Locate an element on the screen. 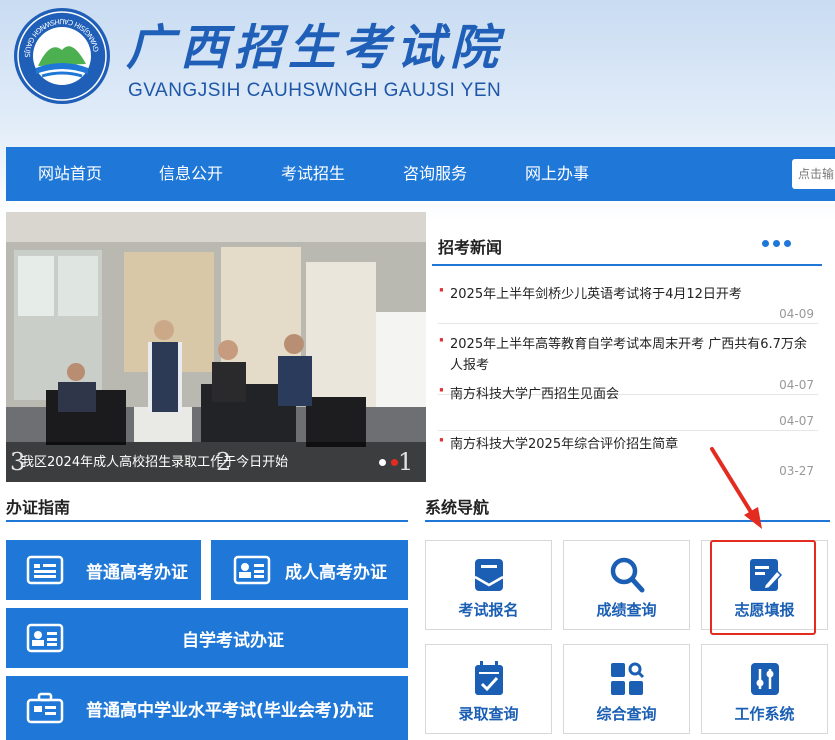  cert-button-self-study: 自学考试办证 is located at coordinates (207, 638).